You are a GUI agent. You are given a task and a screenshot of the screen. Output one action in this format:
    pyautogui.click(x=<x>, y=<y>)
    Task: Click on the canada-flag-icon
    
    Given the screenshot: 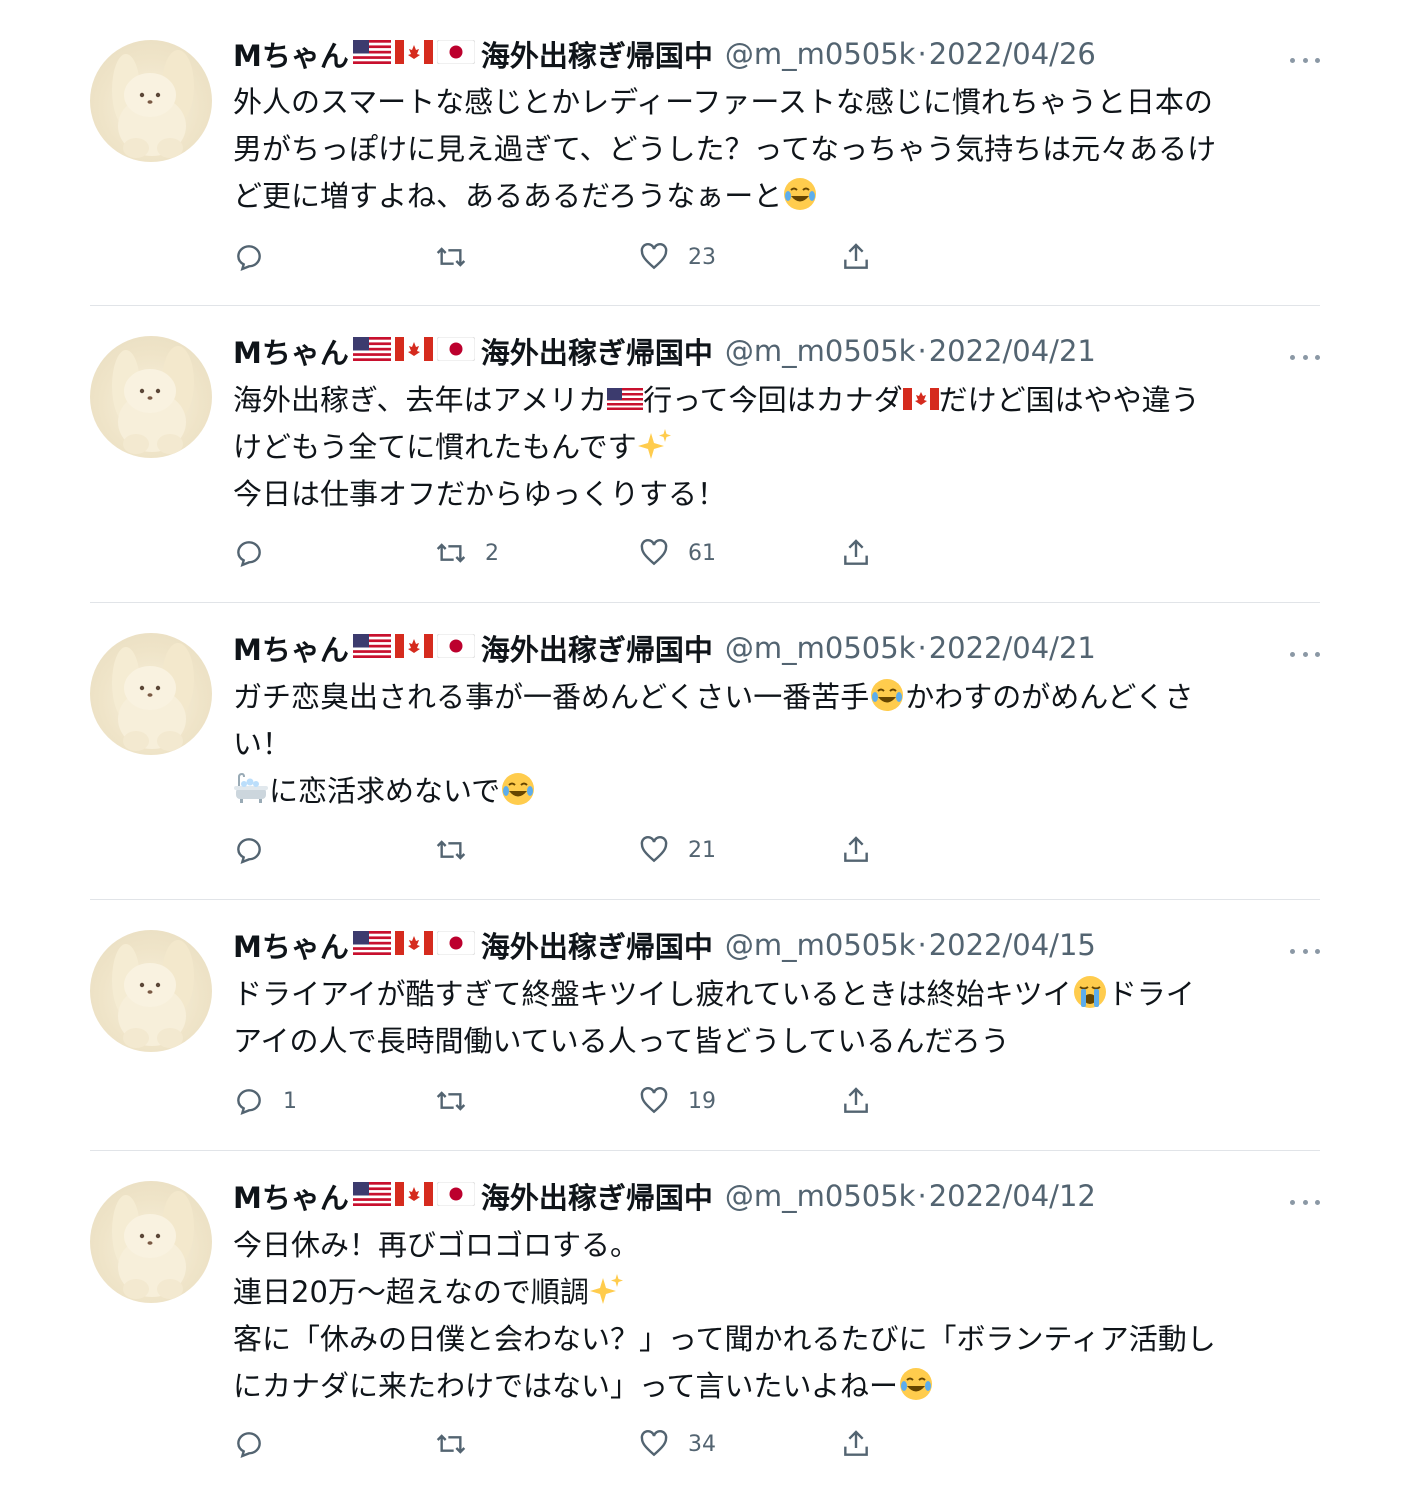 What is the action you would take?
    pyautogui.click(x=413, y=351)
    